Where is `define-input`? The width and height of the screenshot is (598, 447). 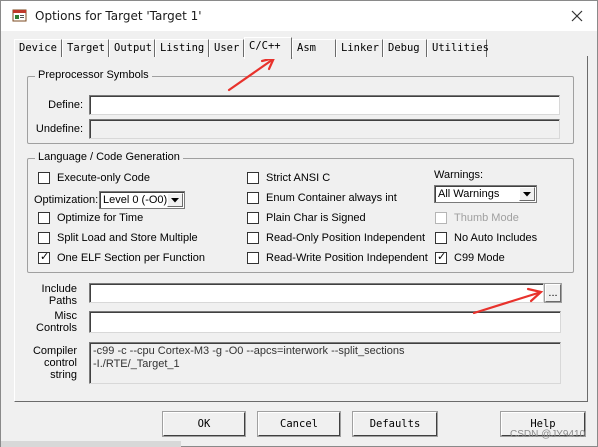
define-input is located at coordinates (324, 105).